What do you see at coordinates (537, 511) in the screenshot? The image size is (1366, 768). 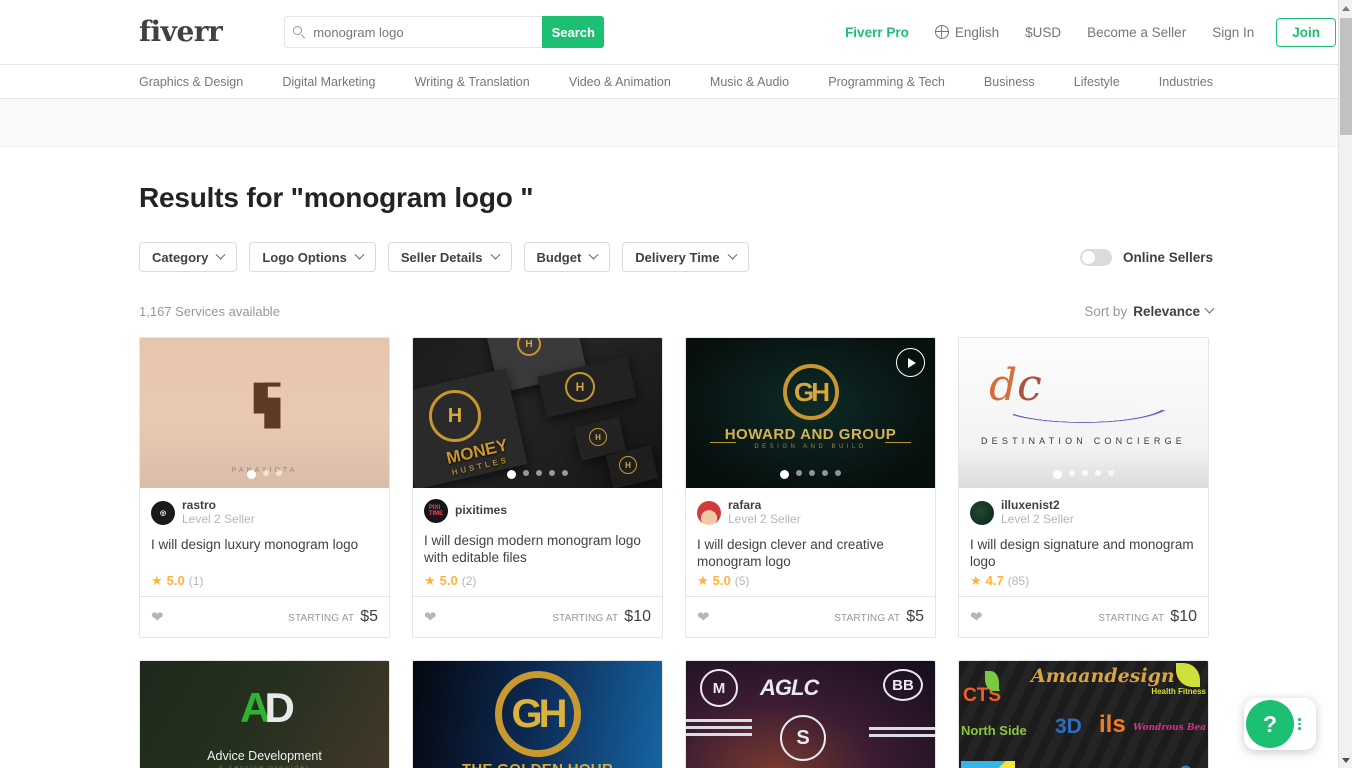 I see `seller-info: PIXI TIME pixitimes` at bounding box center [537, 511].